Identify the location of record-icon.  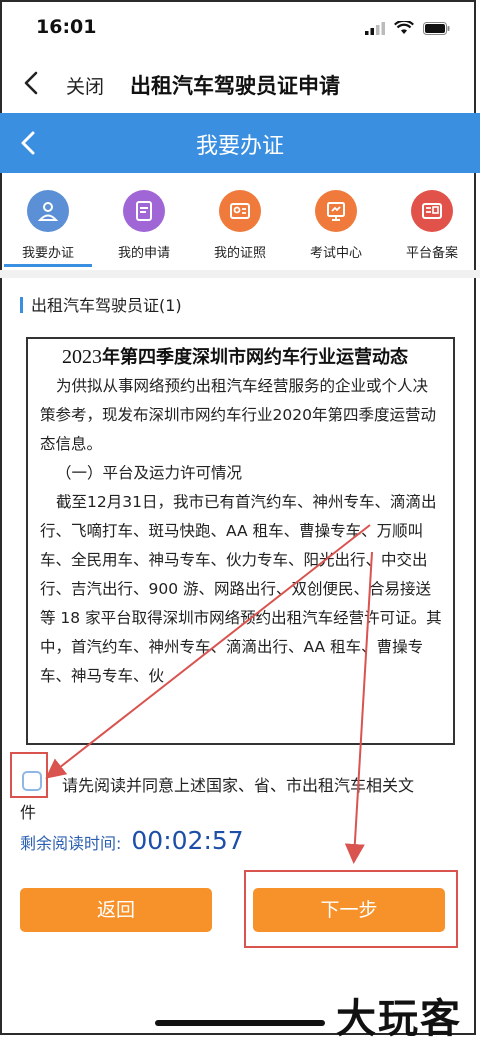
(432, 211).